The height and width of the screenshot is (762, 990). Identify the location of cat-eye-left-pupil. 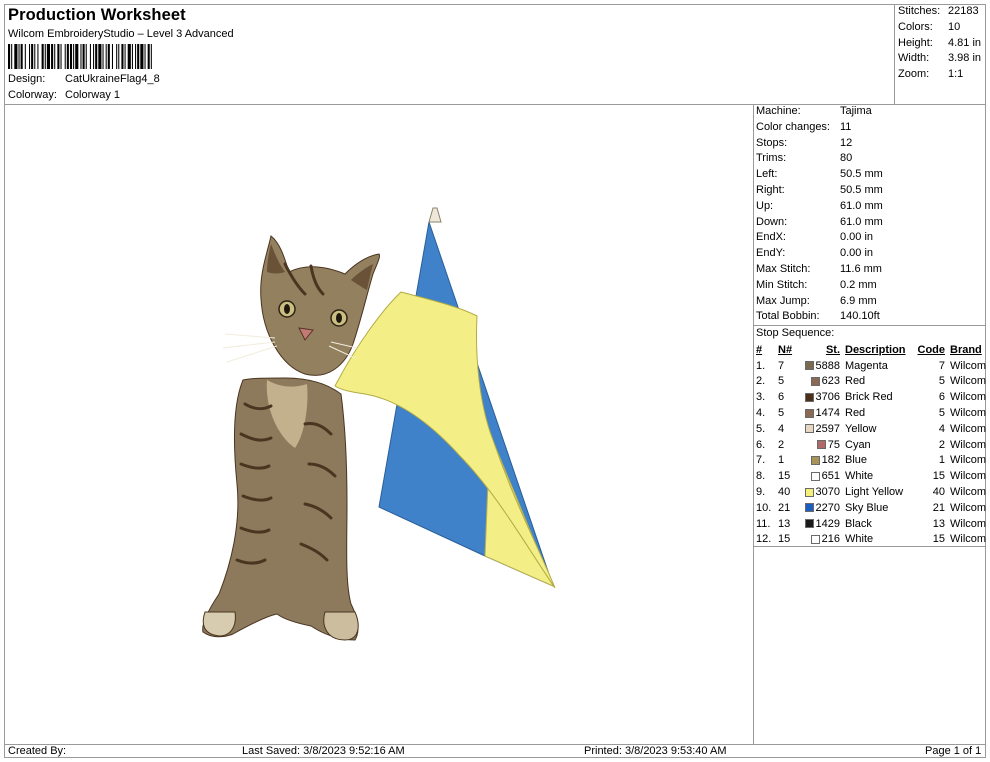
(287, 309).